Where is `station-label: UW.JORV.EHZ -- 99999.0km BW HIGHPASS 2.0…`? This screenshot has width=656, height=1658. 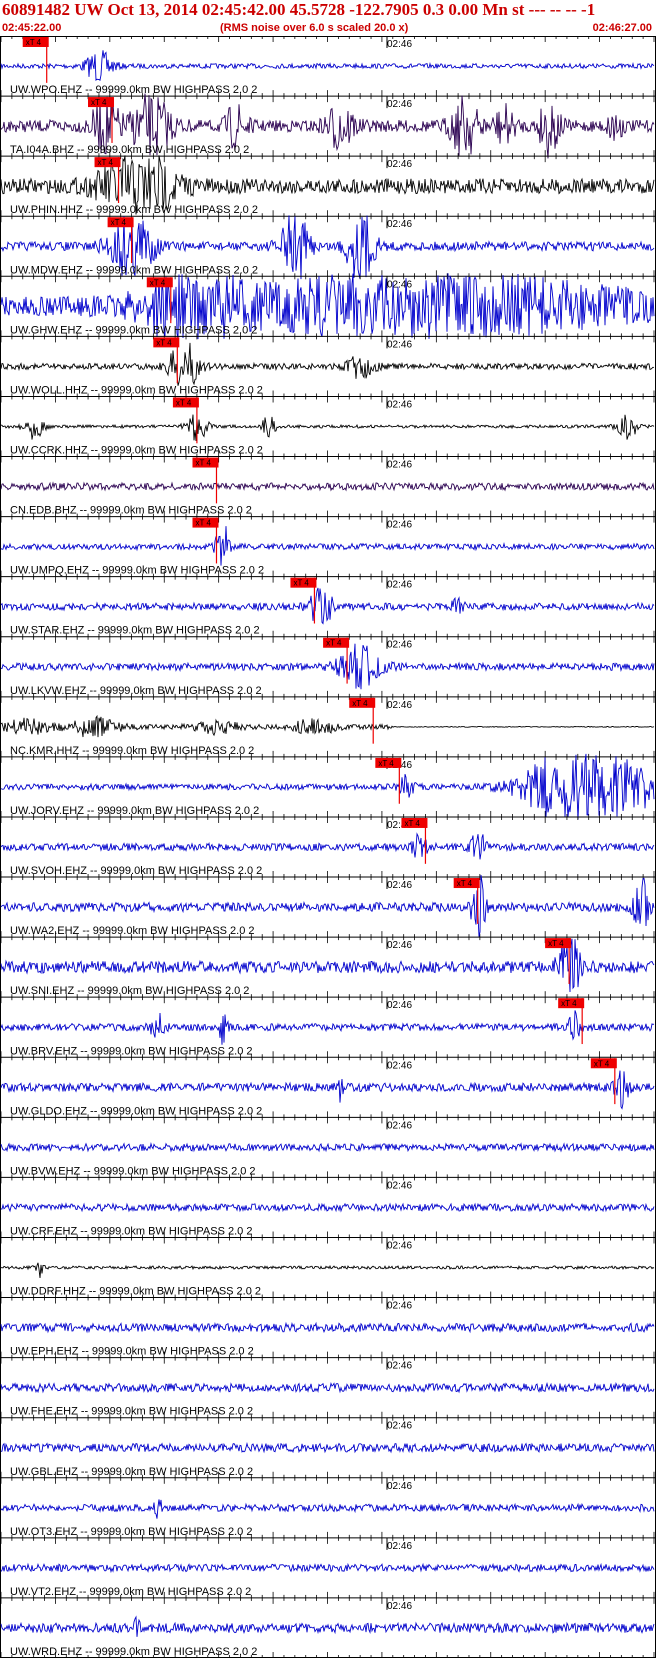
station-label: UW.JORV.EHZ -- 99999.0km BW HIGHPASS 2.0… is located at coordinates (134, 811).